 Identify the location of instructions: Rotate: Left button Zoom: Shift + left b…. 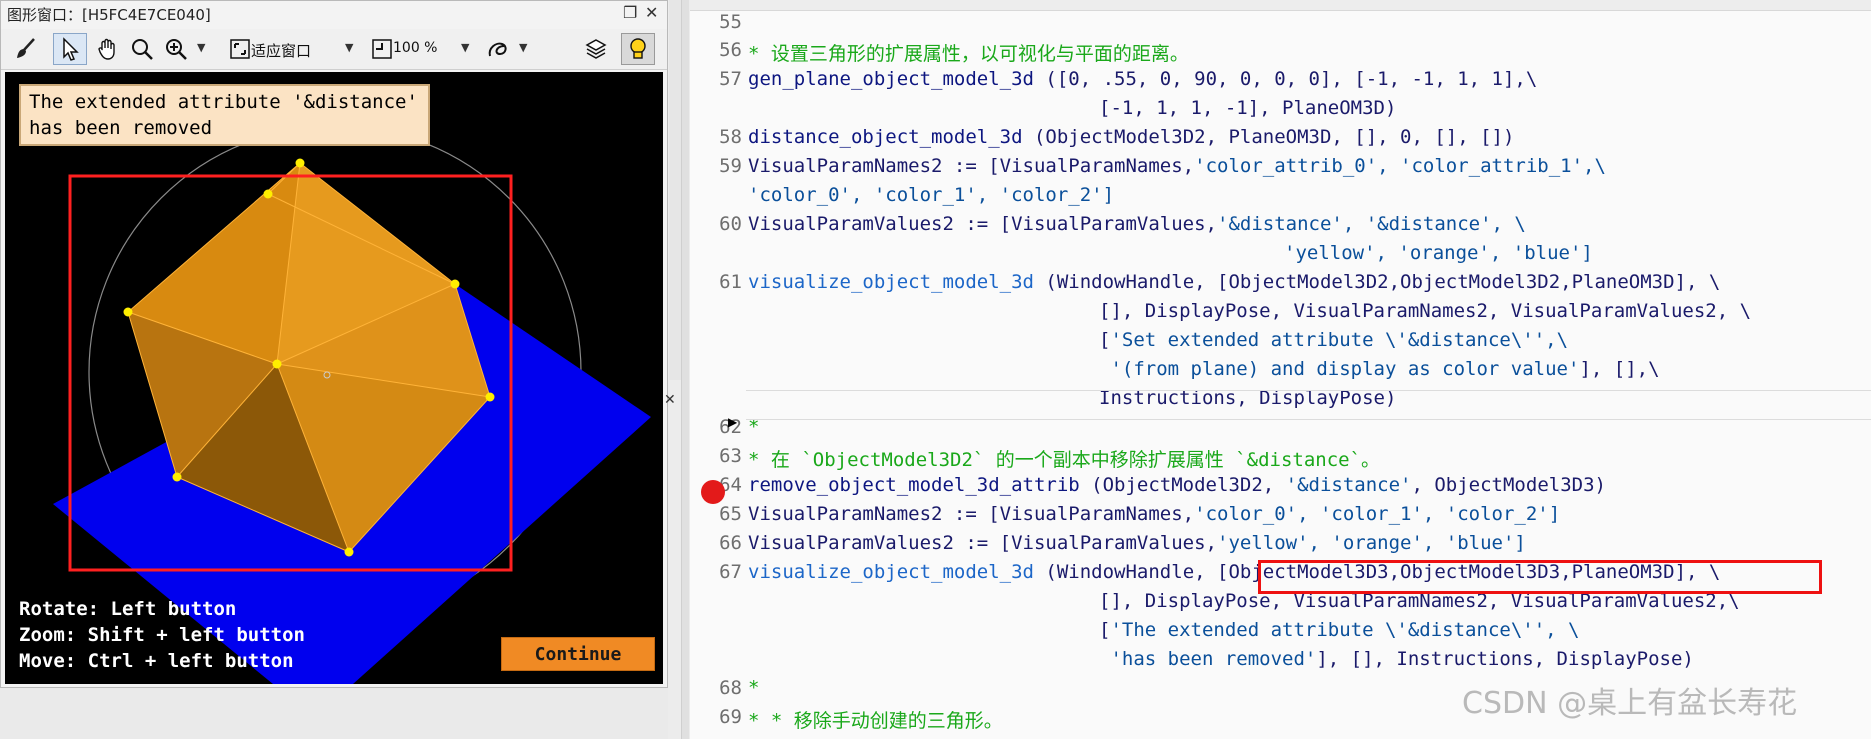
(162, 635).